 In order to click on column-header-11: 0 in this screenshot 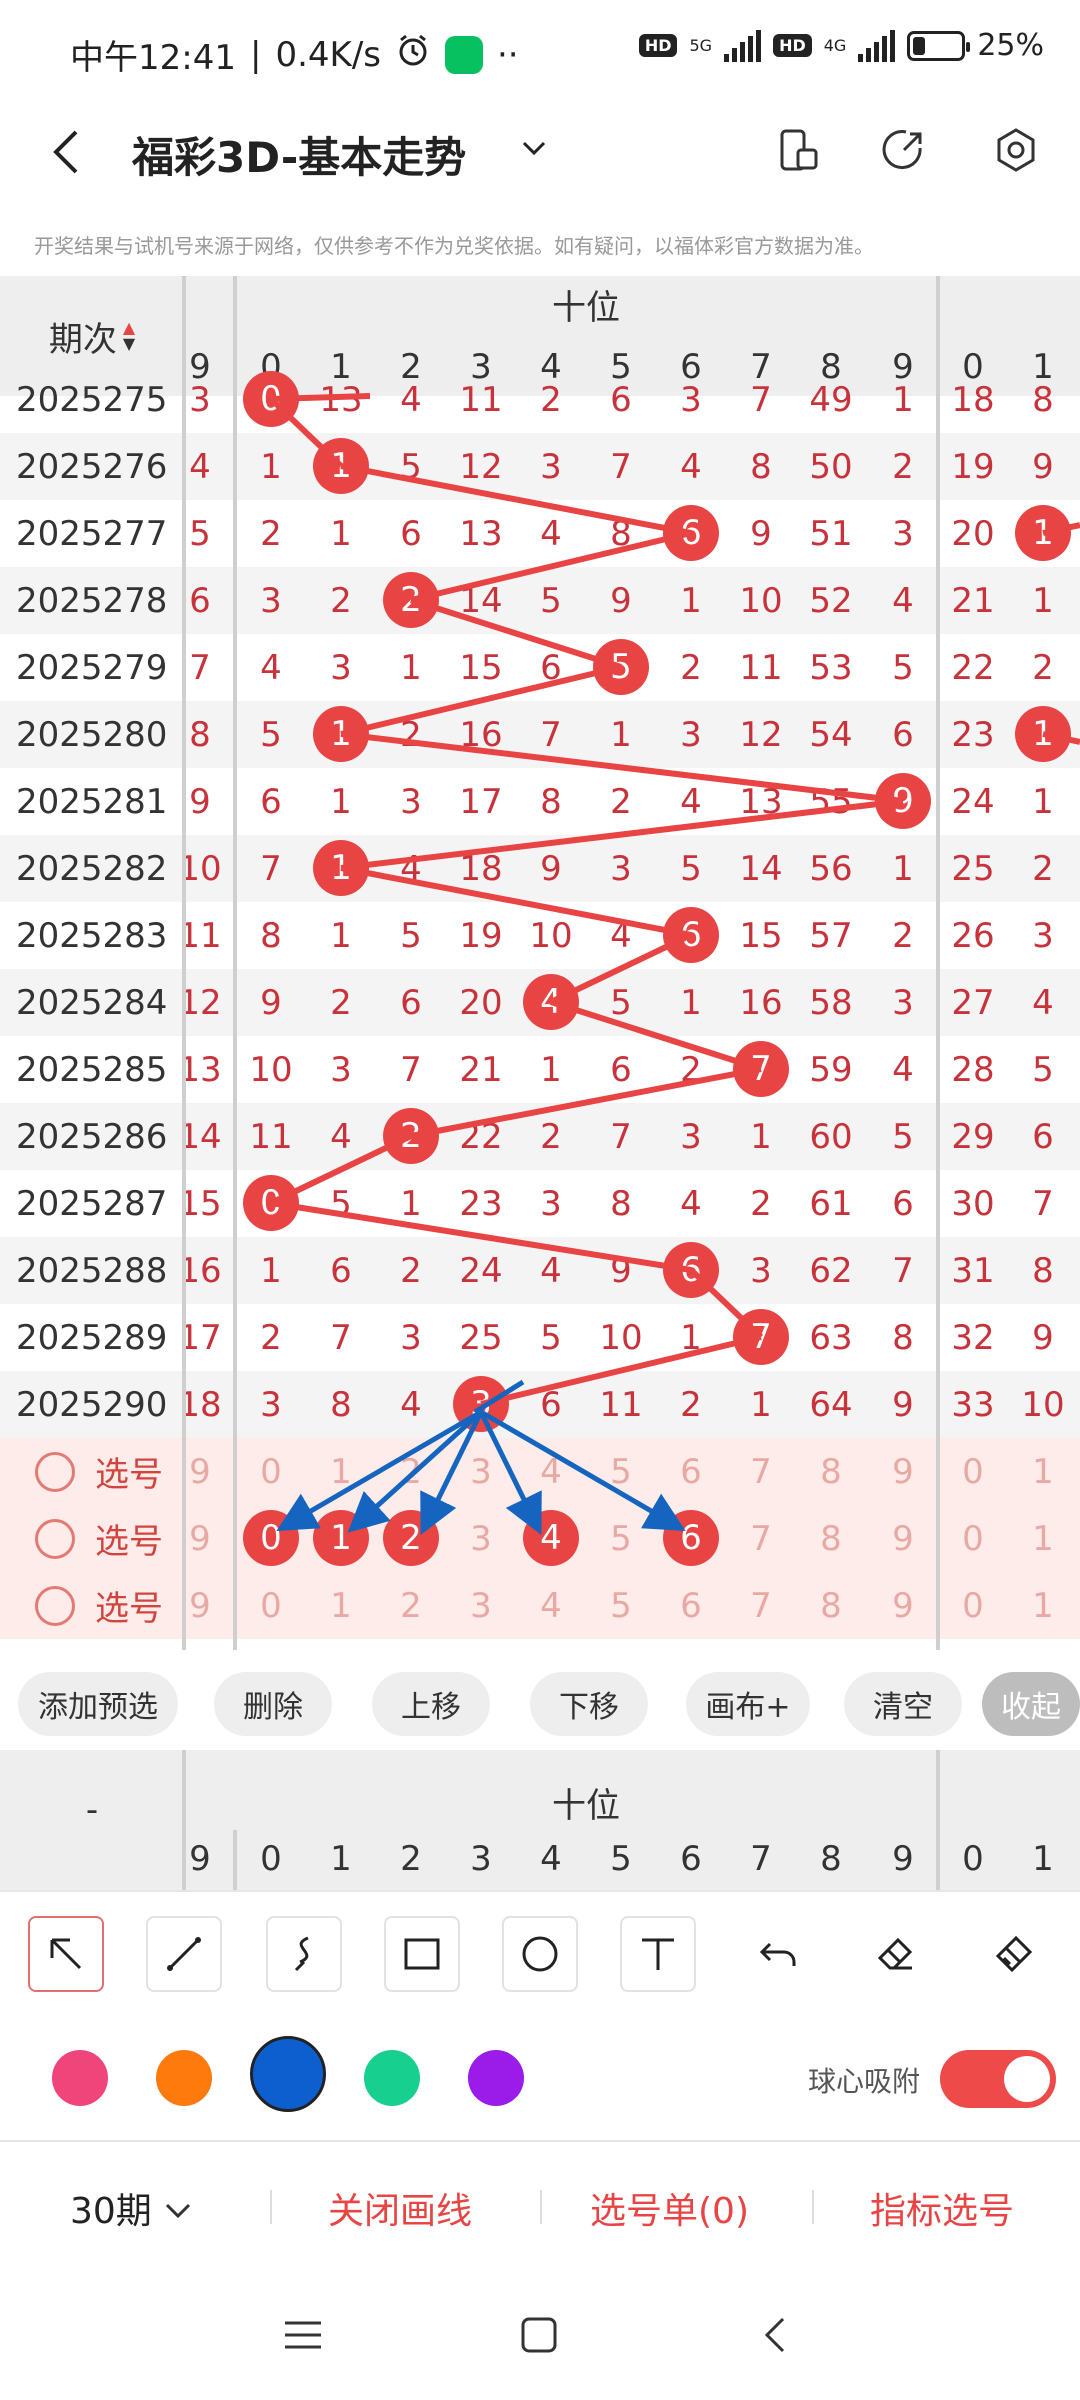, I will do `click(973, 1859)`.